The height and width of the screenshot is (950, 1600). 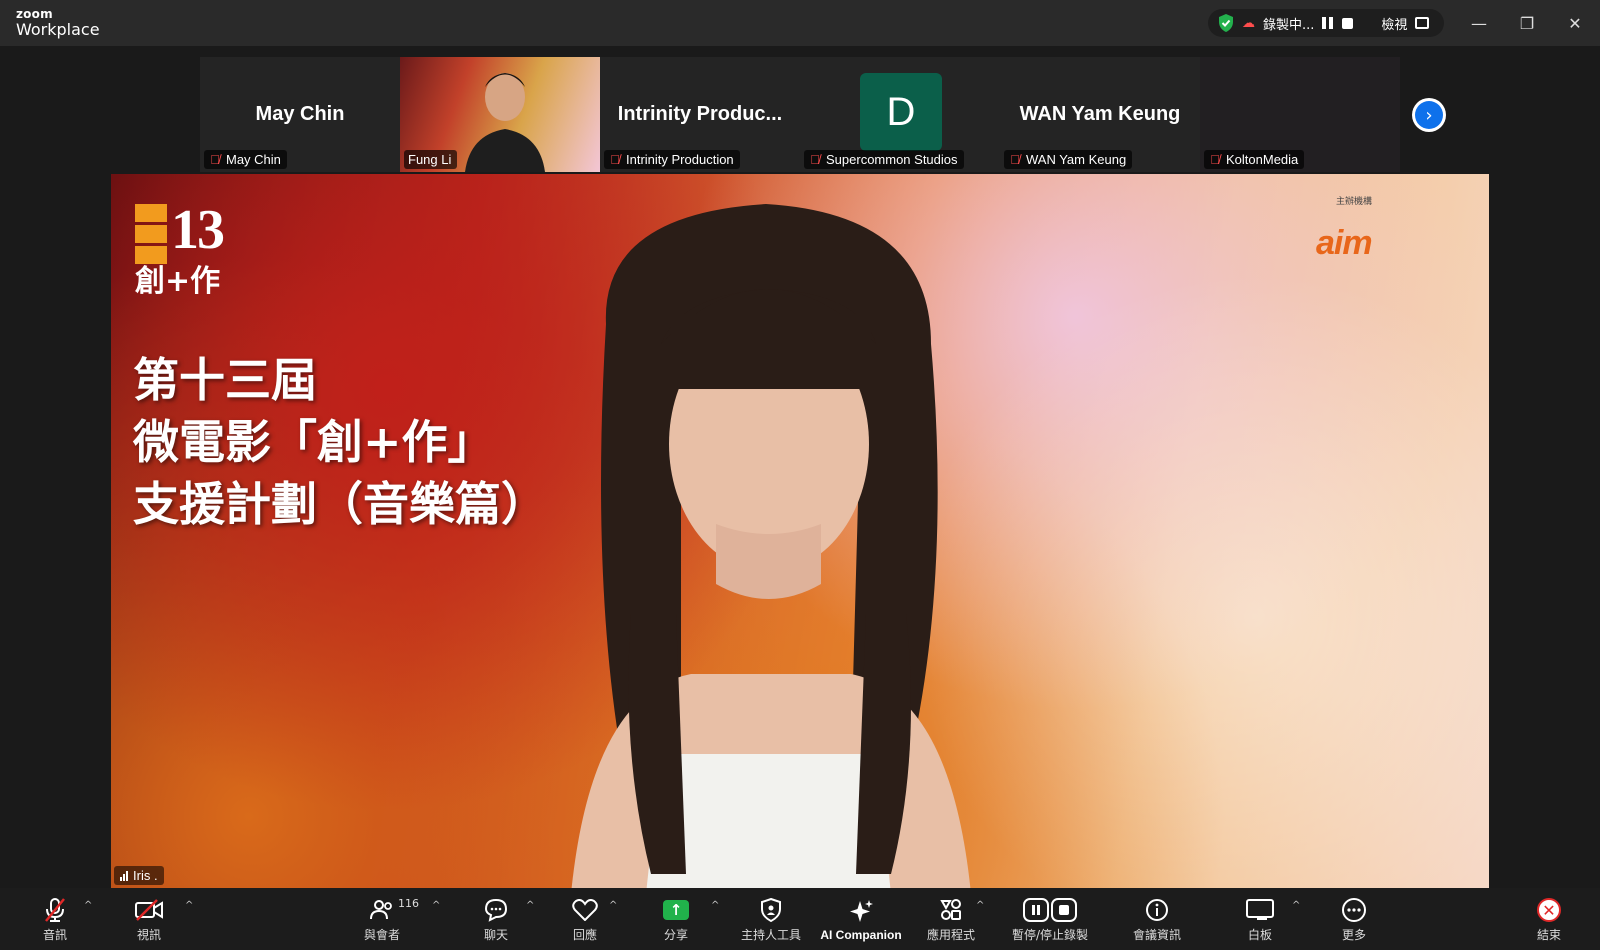 What do you see at coordinates (1300, 114) in the screenshot?
I see `participant-tile: 🎙̸ KoltonMedia` at bounding box center [1300, 114].